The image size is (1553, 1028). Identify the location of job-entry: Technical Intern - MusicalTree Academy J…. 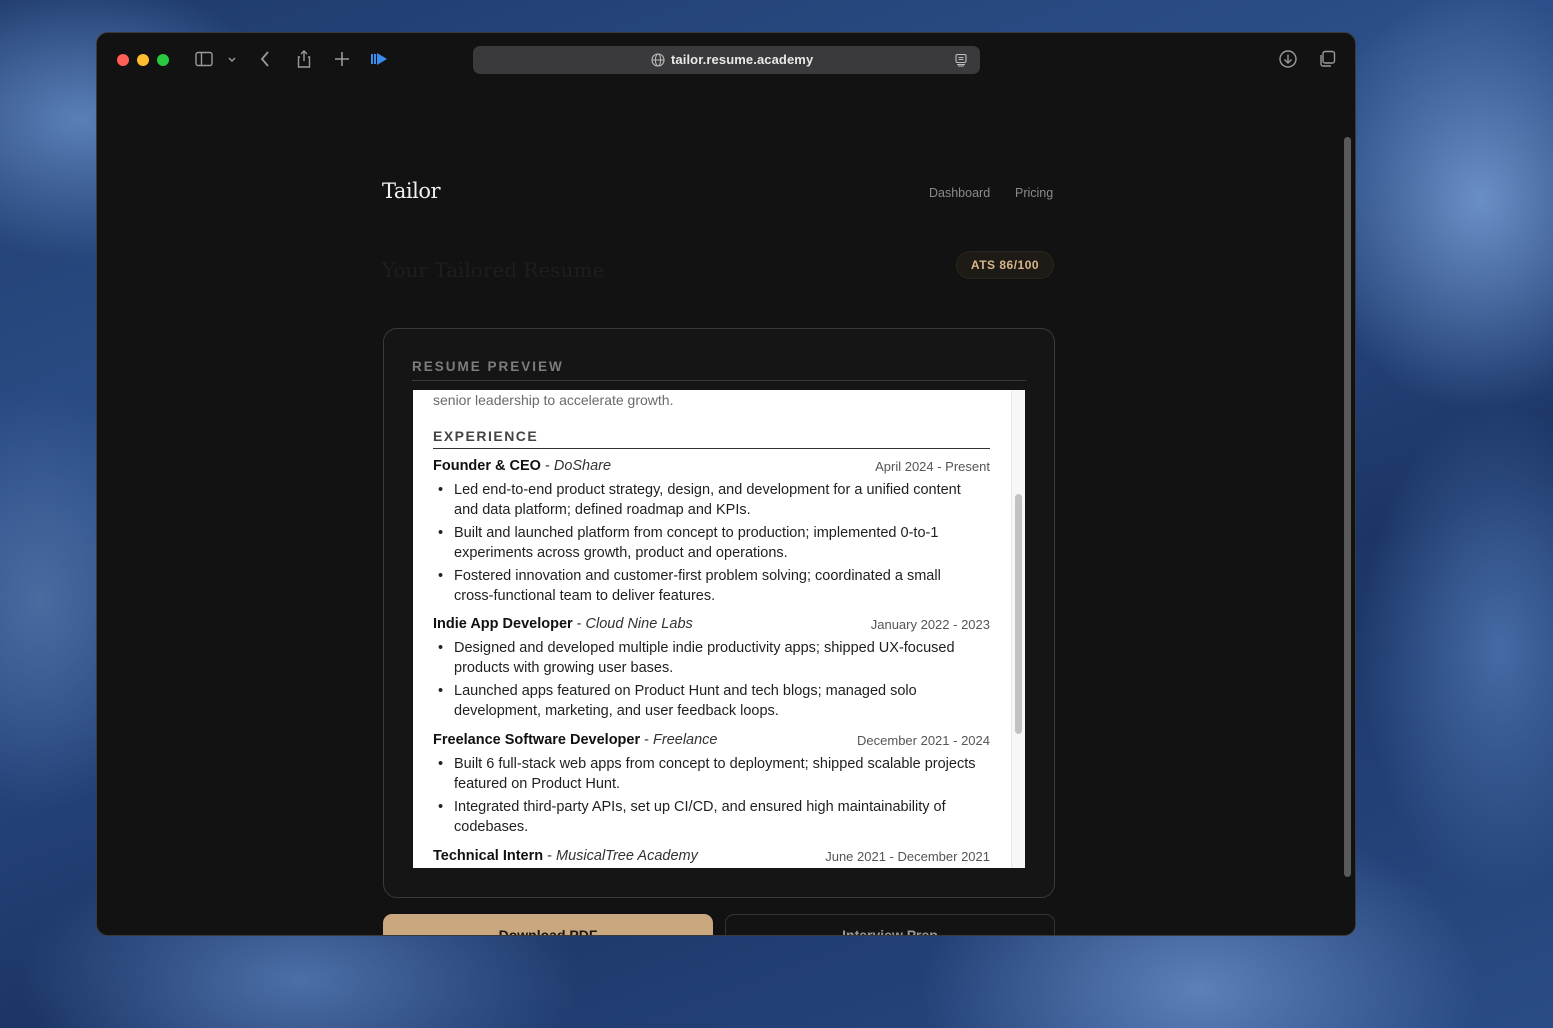
(711, 858).